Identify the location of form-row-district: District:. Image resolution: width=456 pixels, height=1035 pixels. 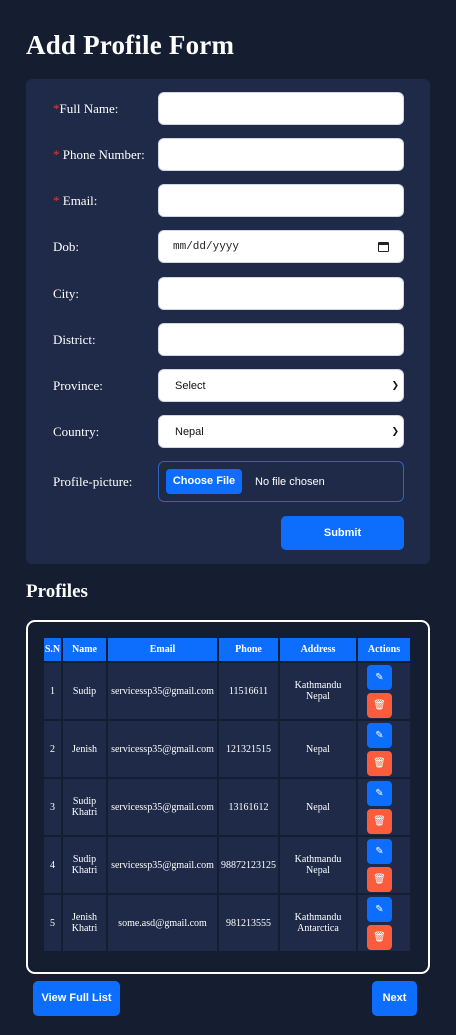
(228, 339).